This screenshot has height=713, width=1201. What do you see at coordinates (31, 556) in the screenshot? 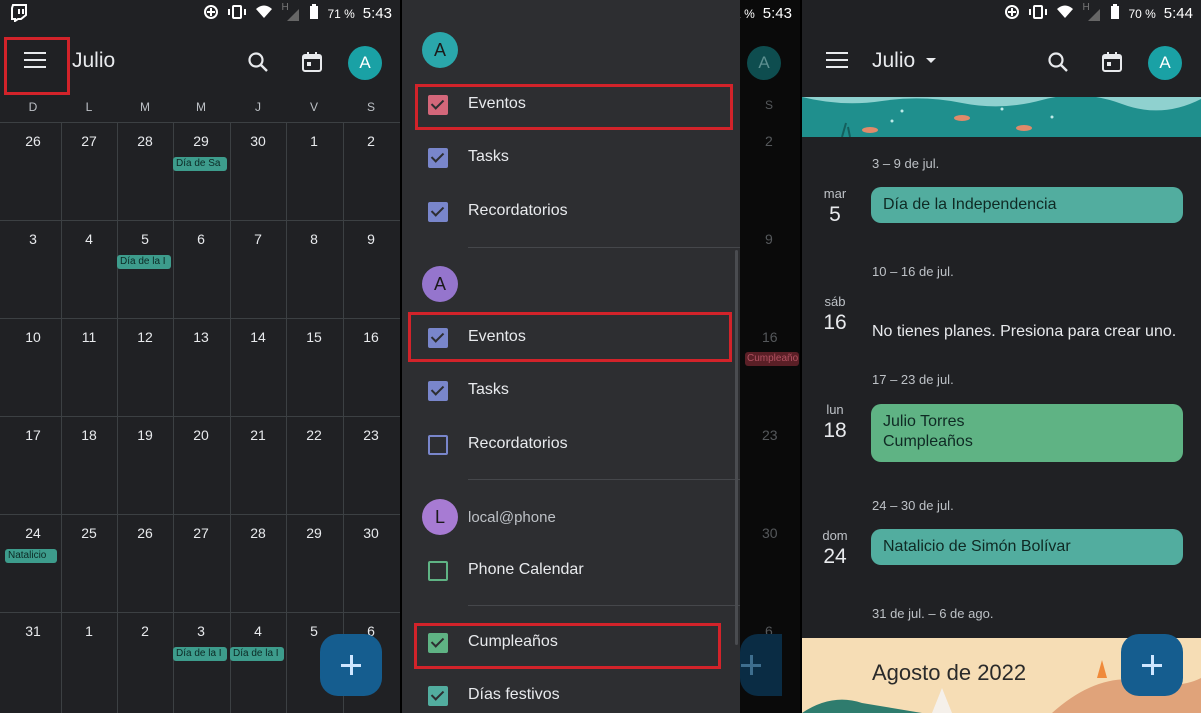
I see `event-chip: Natalicio` at bounding box center [31, 556].